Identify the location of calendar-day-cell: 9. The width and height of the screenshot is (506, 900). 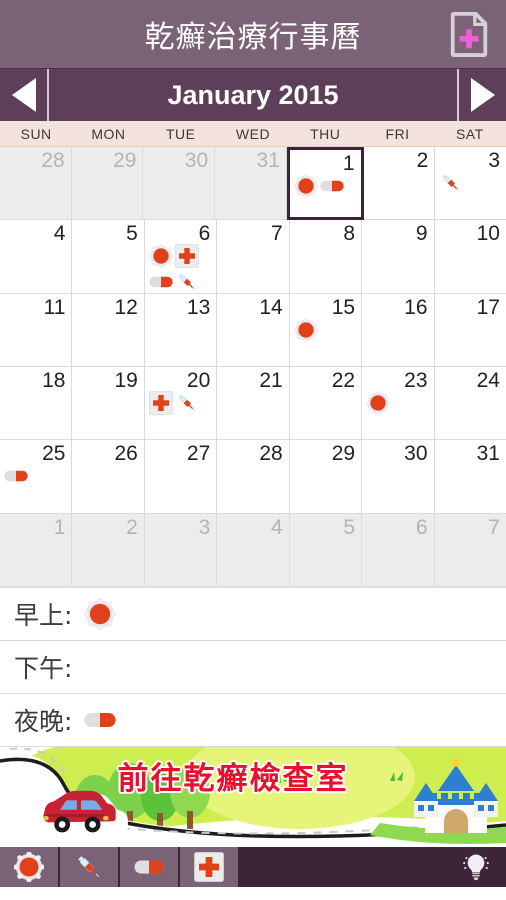
(398, 257).